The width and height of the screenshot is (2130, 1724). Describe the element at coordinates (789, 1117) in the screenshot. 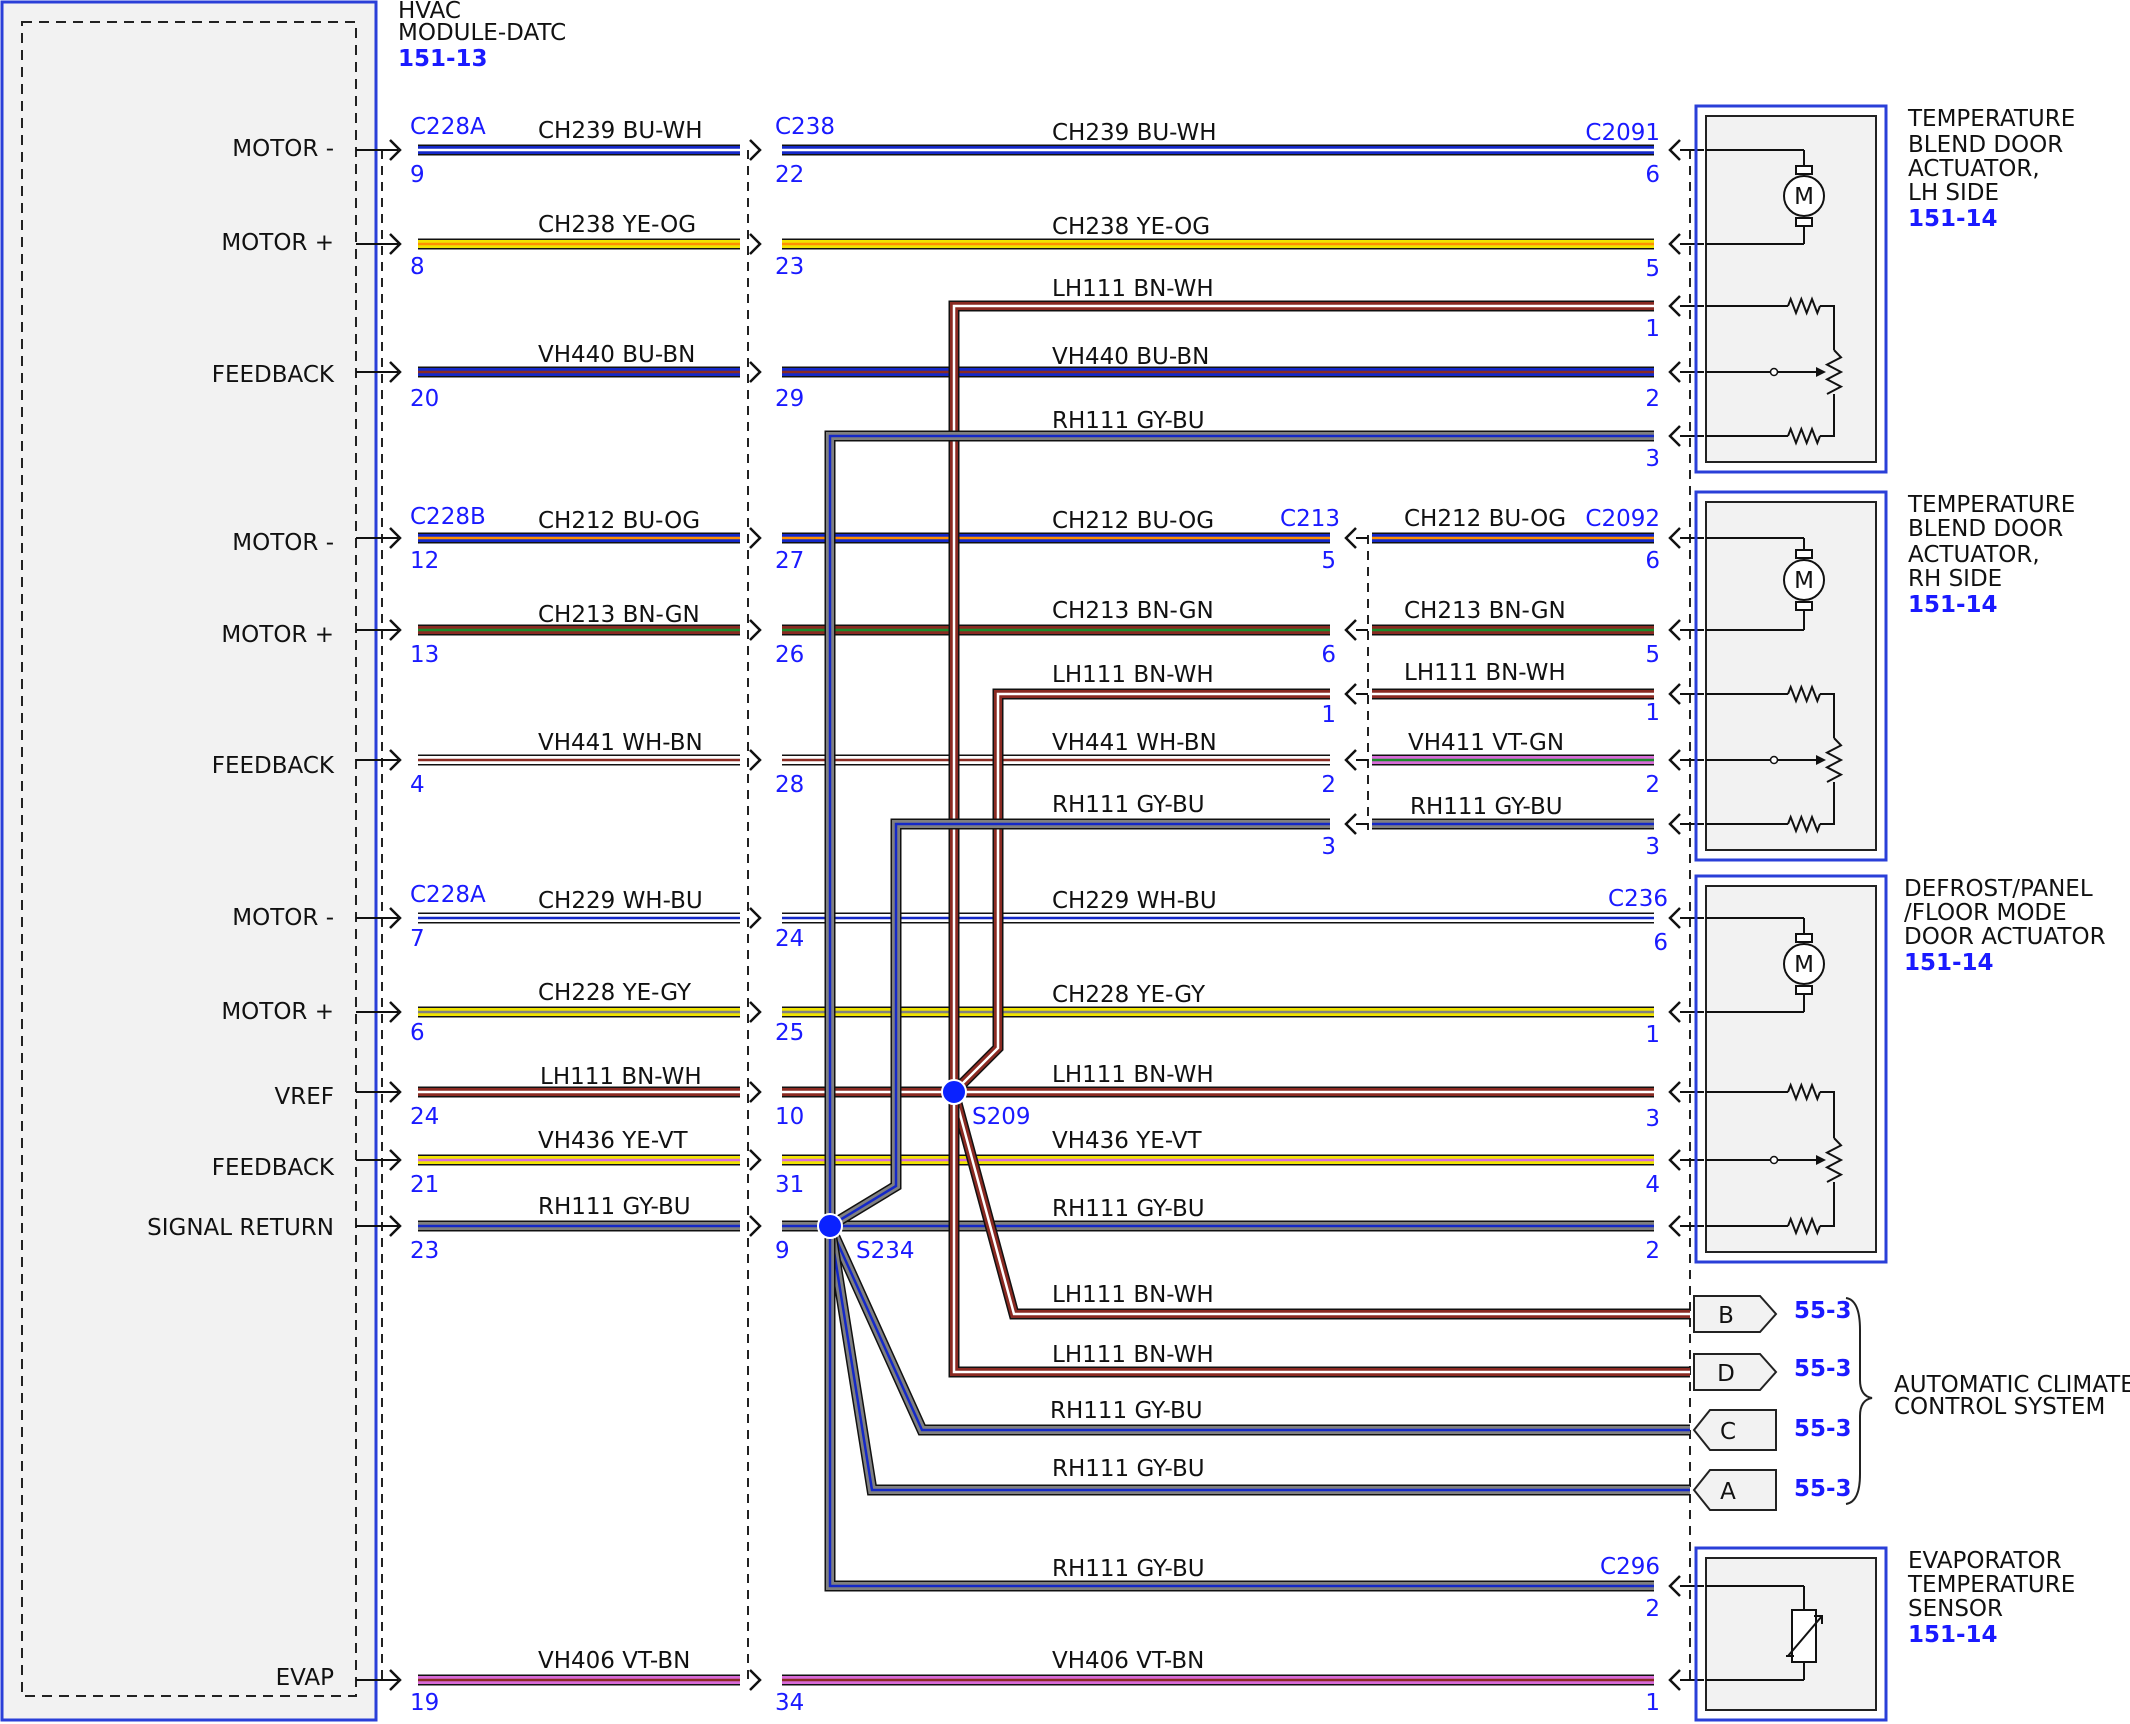

I see `pin-number: 10` at that location.